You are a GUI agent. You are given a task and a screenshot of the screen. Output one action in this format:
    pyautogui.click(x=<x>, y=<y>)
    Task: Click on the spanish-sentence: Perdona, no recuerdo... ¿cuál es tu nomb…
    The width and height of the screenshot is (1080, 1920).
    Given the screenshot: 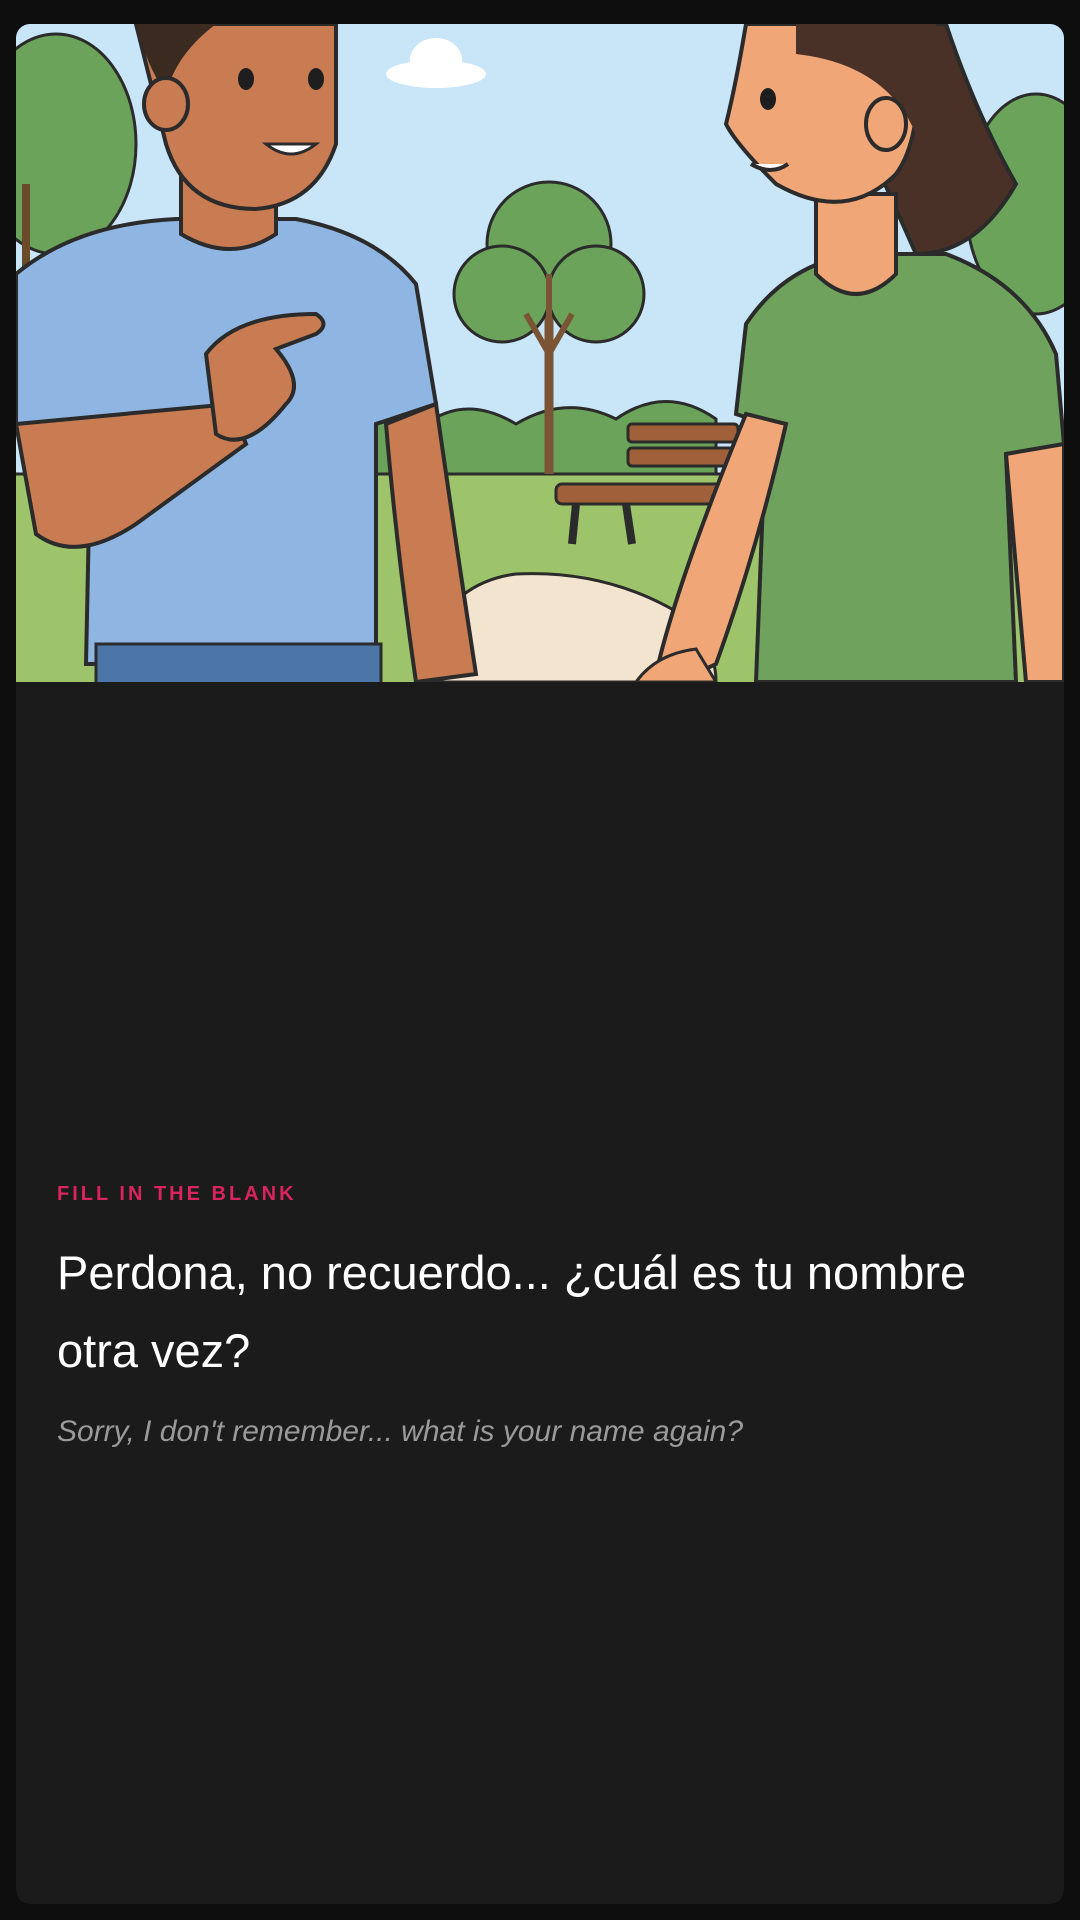 What is the action you would take?
    pyautogui.click(x=512, y=1311)
    